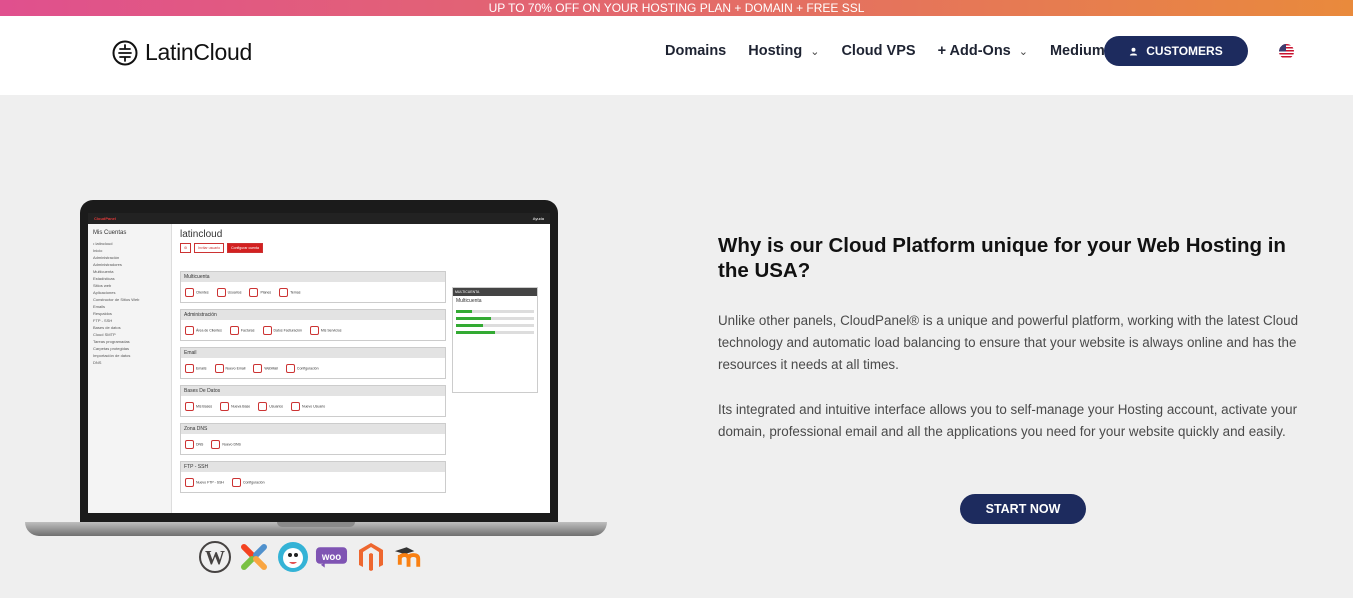 The height and width of the screenshot is (598, 1353). Describe the element at coordinates (247, 329) in the screenshot. I see `cp-item-label: Facturas` at that location.